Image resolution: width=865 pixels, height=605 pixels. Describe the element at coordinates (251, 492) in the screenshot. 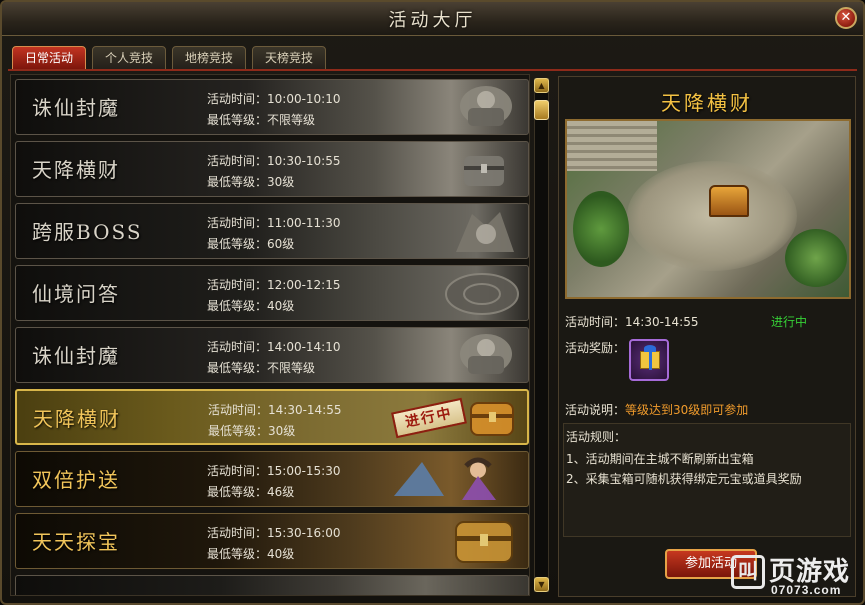

I see `activity-min-level: 最低等级：46级` at that location.